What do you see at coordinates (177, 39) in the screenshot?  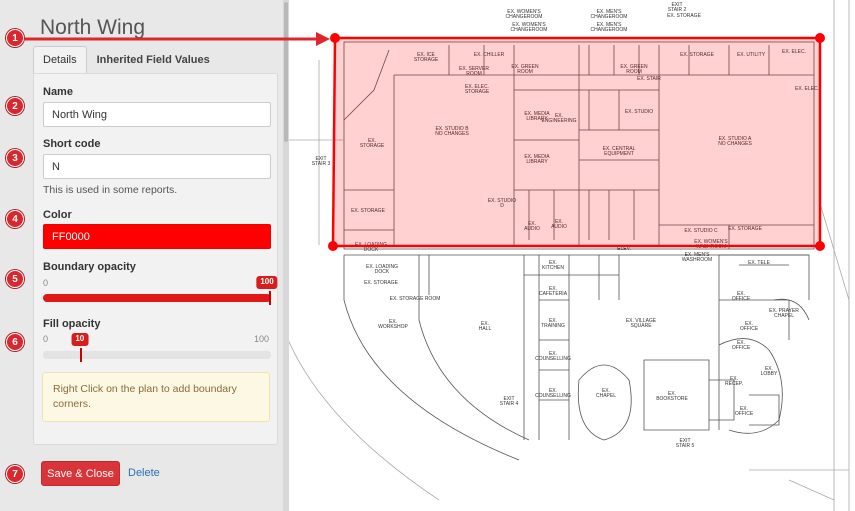 I see `annotation-arrow-overlay` at bounding box center [177, 39].